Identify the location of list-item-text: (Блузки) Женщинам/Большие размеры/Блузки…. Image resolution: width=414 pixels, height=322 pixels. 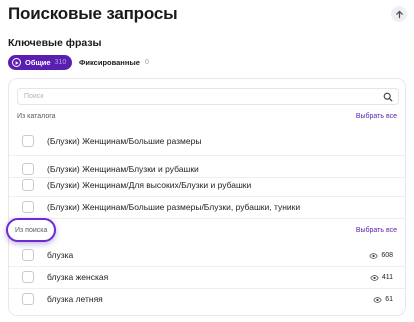
(174, 207).